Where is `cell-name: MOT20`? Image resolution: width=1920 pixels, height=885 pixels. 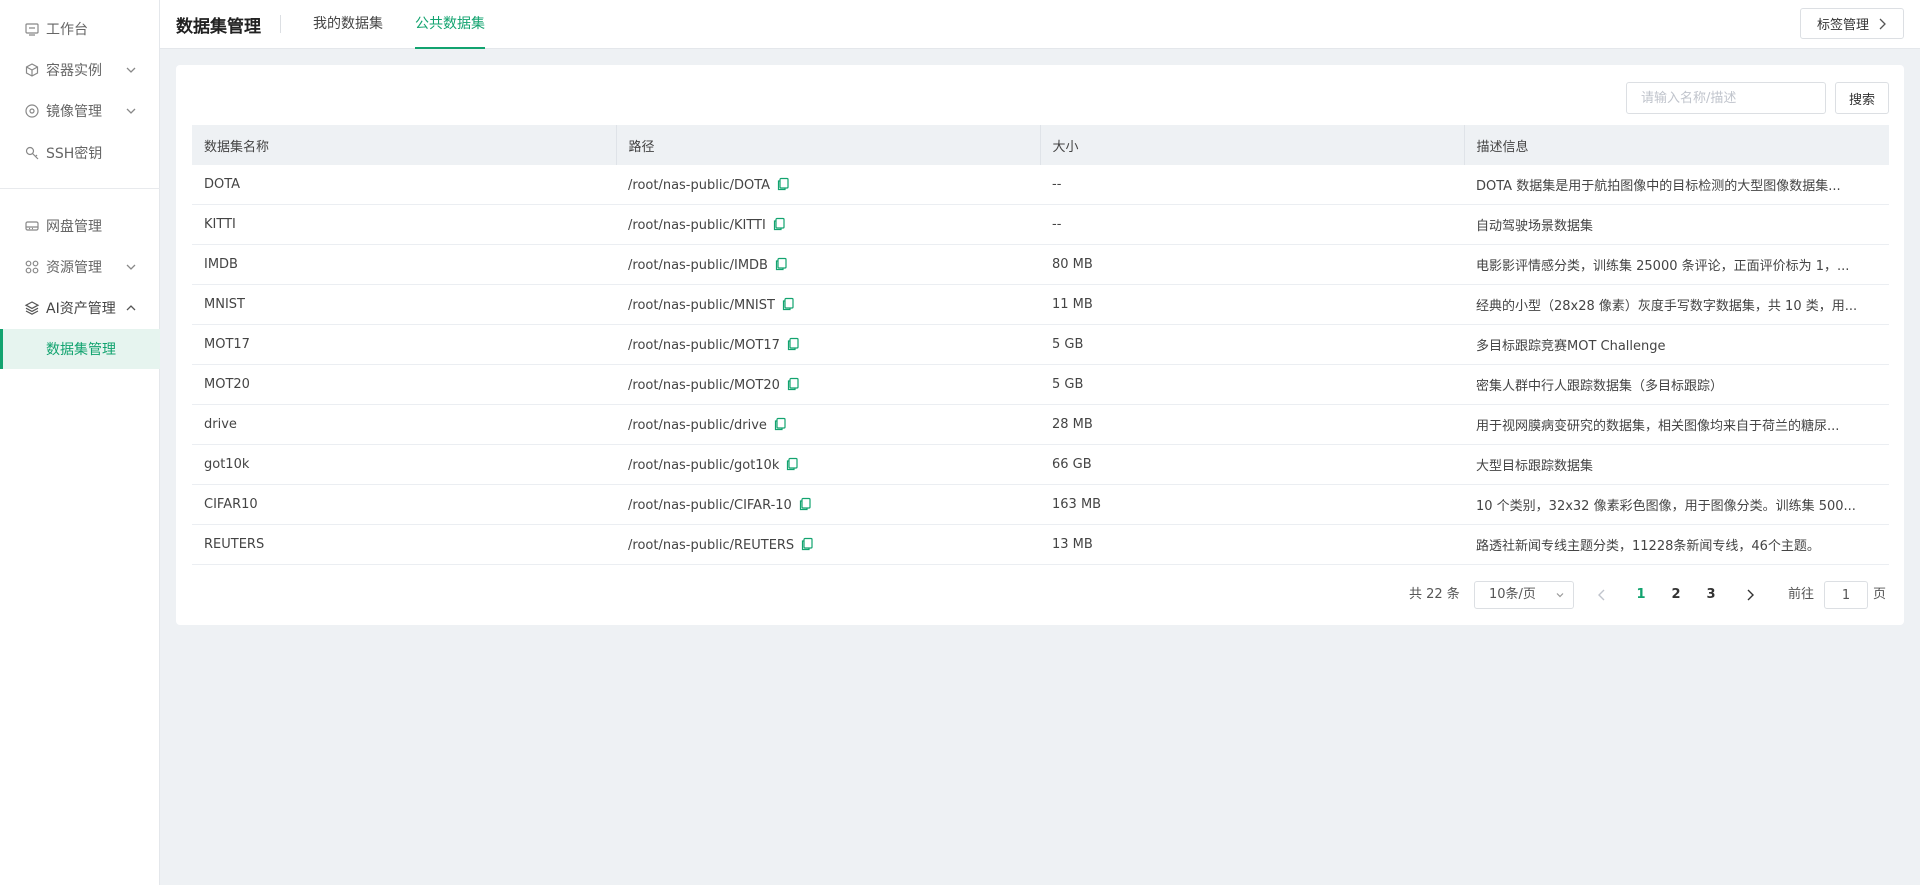 cell-name: MOT20 is located at coordinates (404, 384).